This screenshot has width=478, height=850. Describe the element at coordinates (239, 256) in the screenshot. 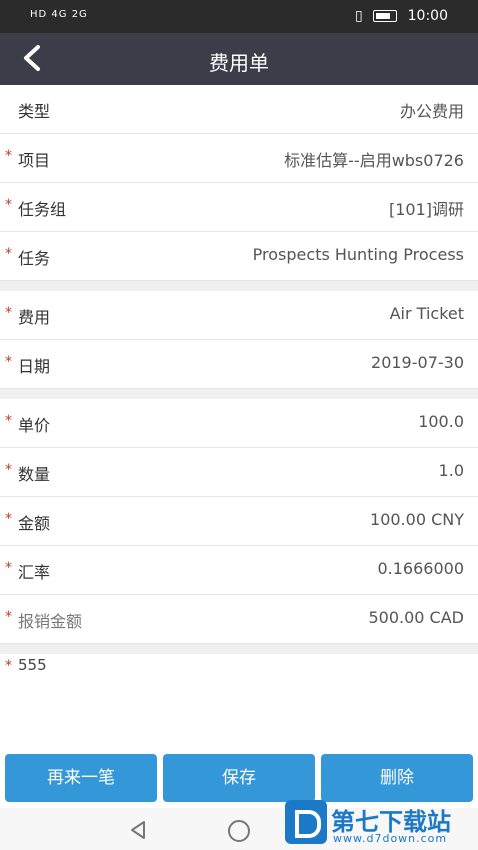

I see `field-task: * 任务 Prospects Hunting Process` at that location.